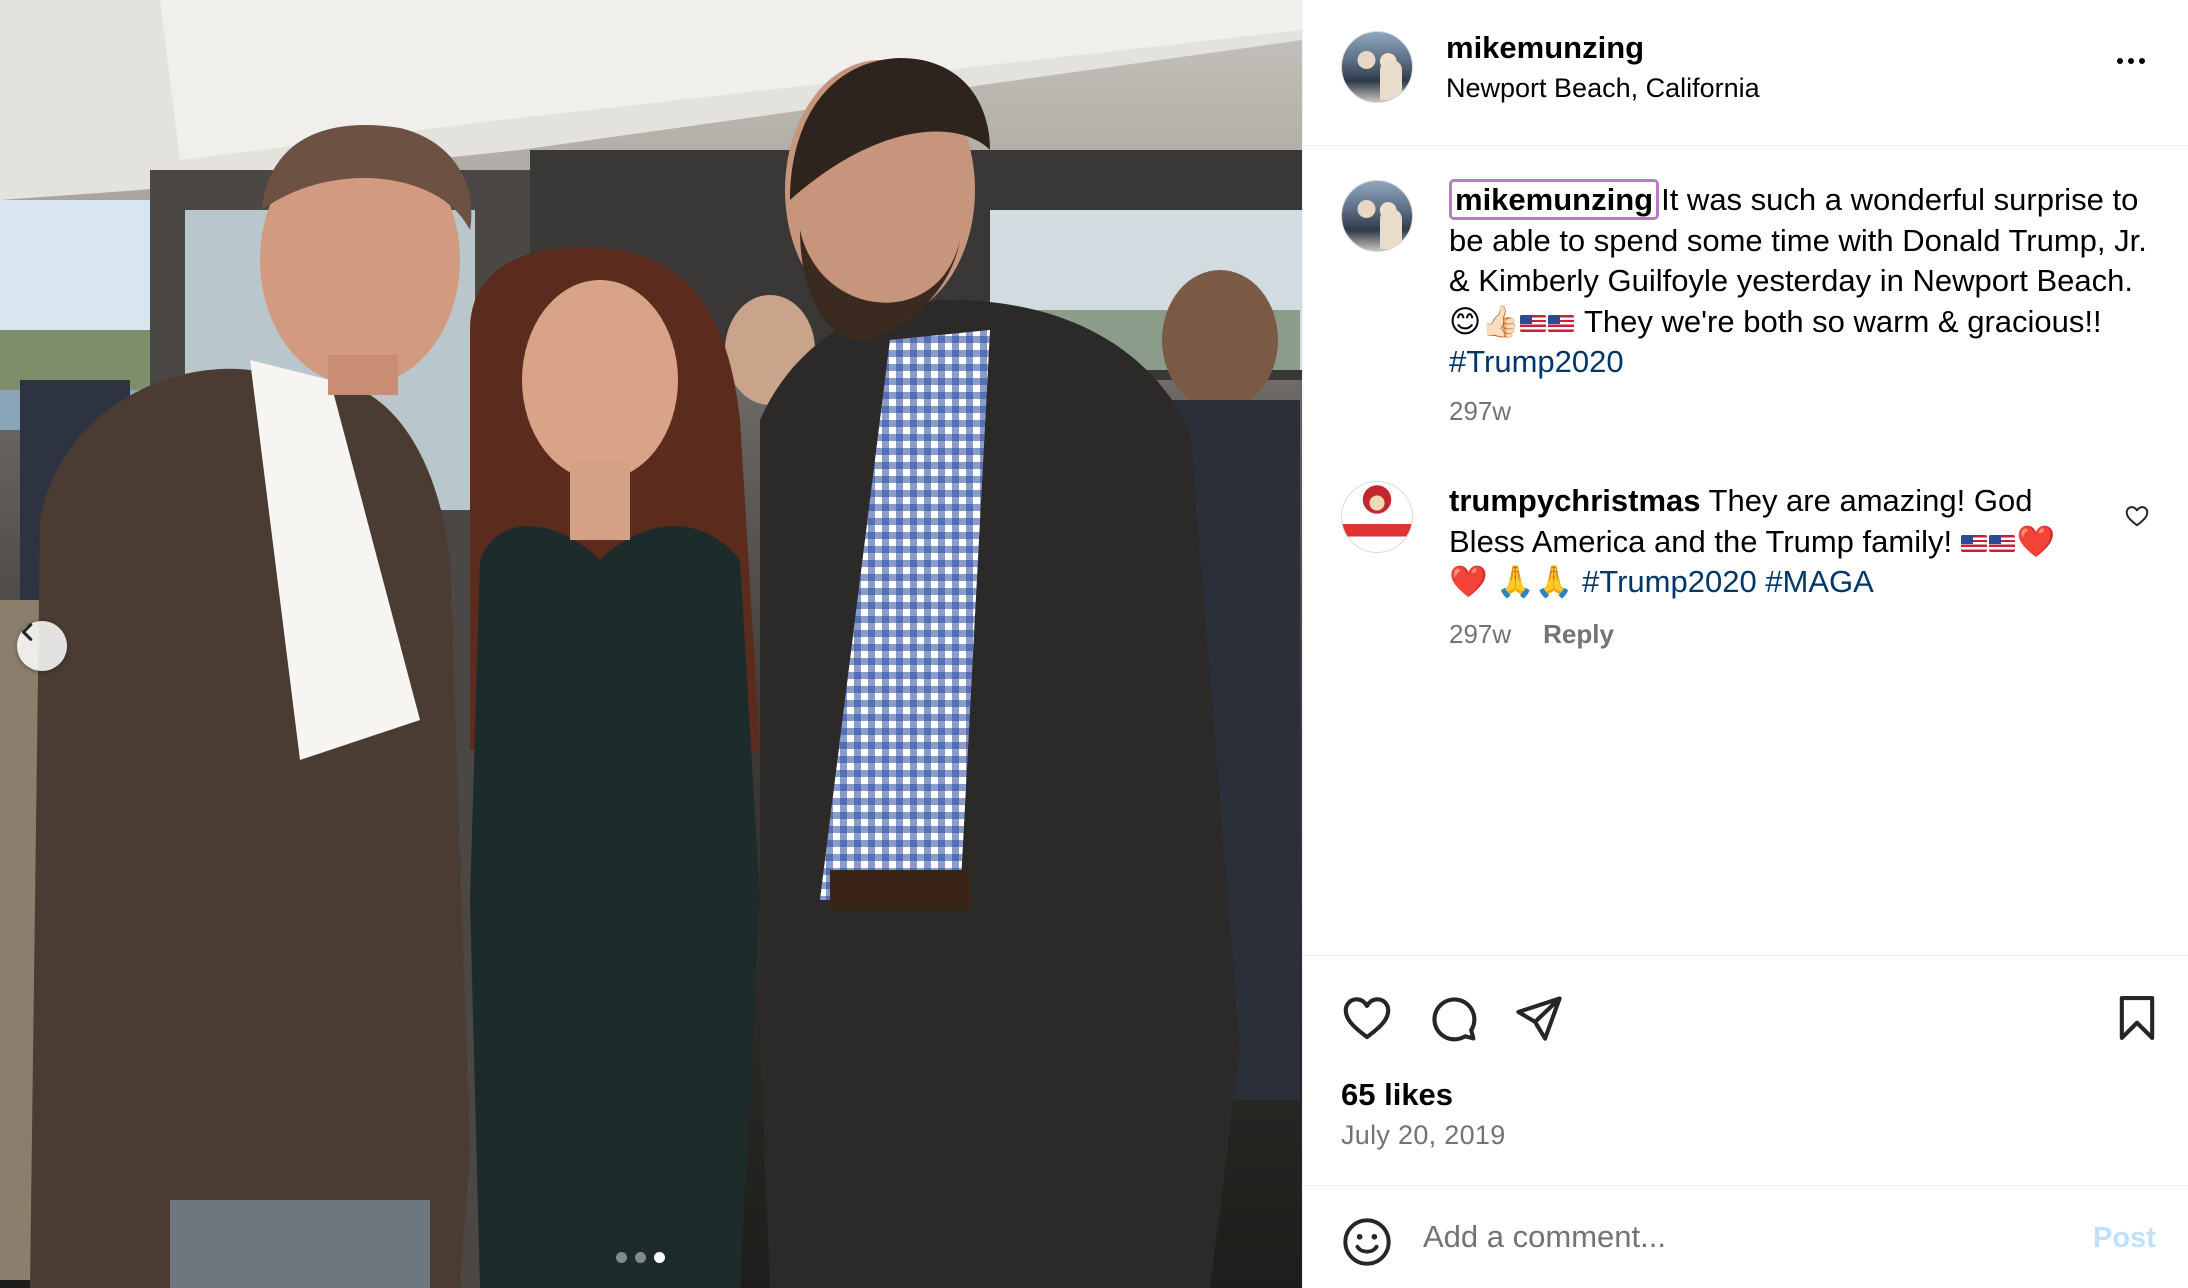 This screenshot has height=1288, width=2188. Describe the element at coordinates (1367, 1242) in the screenshot. I see `emoji-picker-icon` at that location.